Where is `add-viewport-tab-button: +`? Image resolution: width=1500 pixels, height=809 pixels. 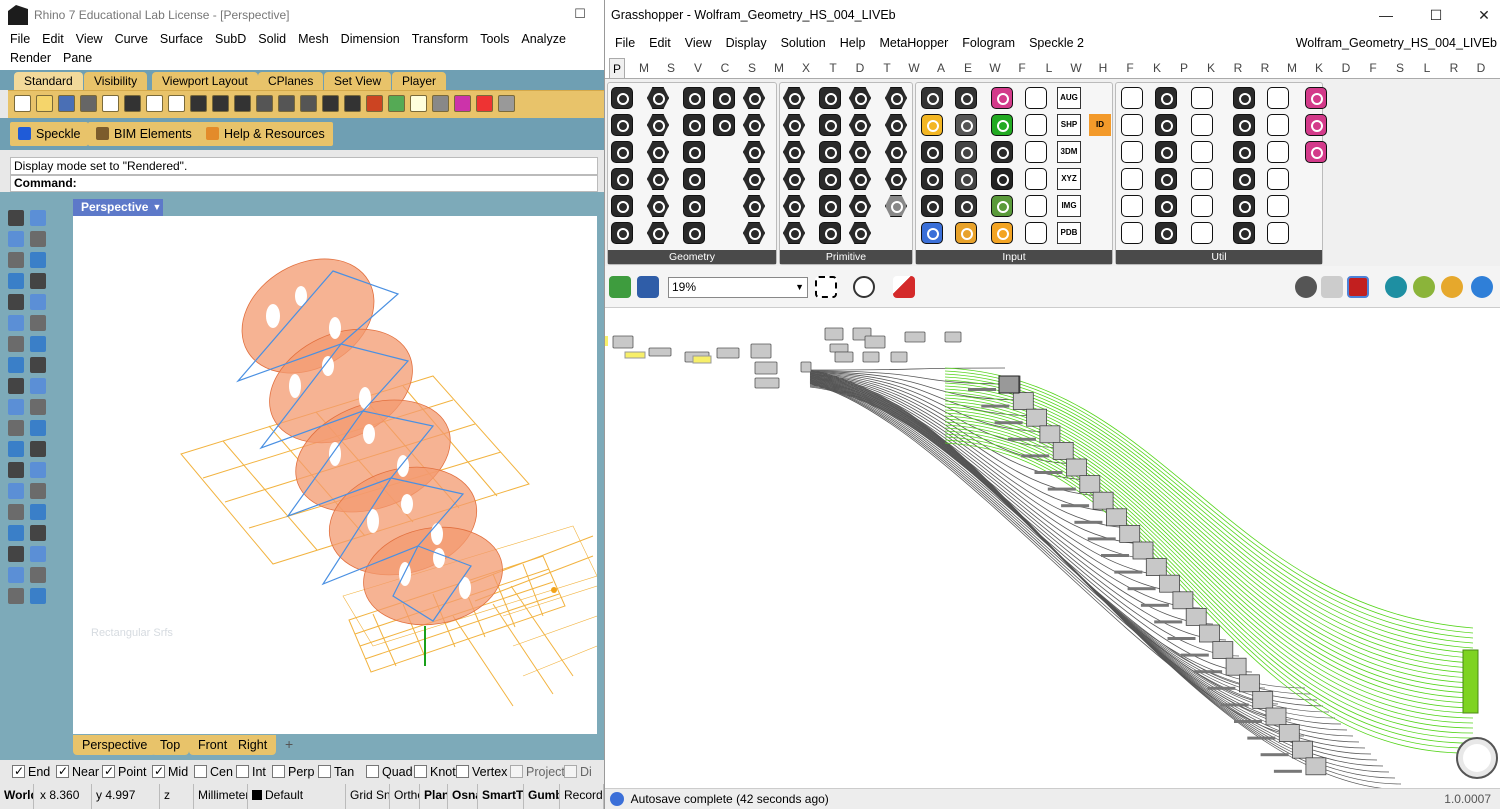 add-viewport-tab-button: + is located at coordinates (289, 744).